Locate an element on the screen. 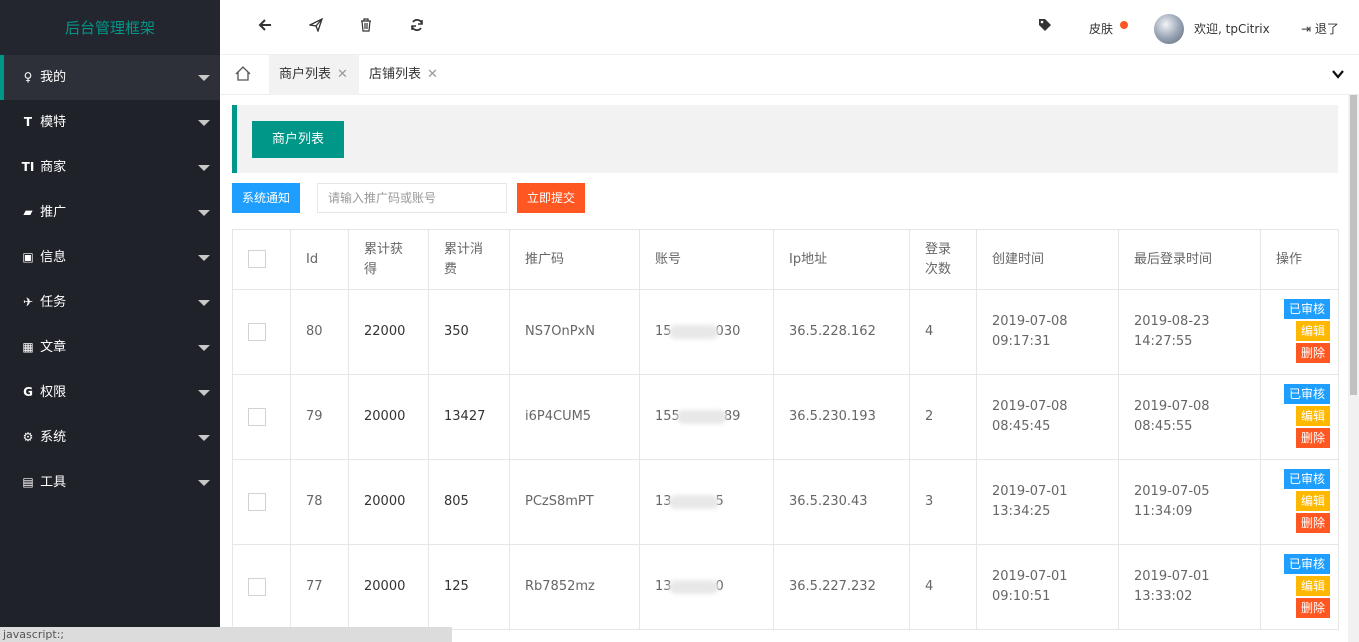 The height and width of the screenshot is (642, 1359). app-logo: 后台管理框架 is located at coordinates (110, 27).